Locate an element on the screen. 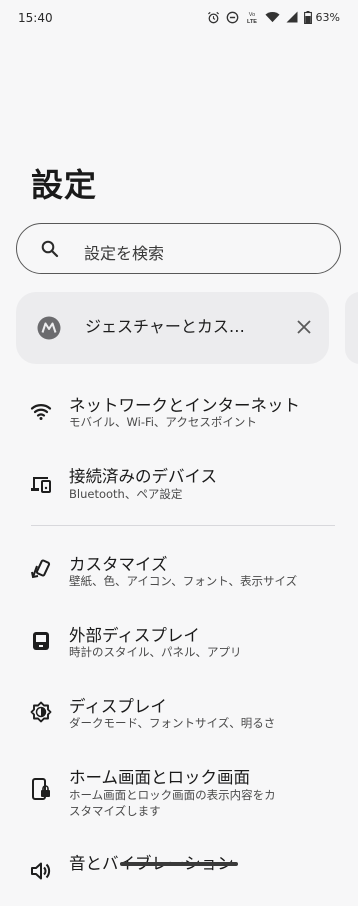 The image size is (358, 906). setting-item-home-lock-screen: ホーム画面とロック画面 ホーム画面とロック画面の表示内容をカスタマイズします is located at coordinates (179, 793).